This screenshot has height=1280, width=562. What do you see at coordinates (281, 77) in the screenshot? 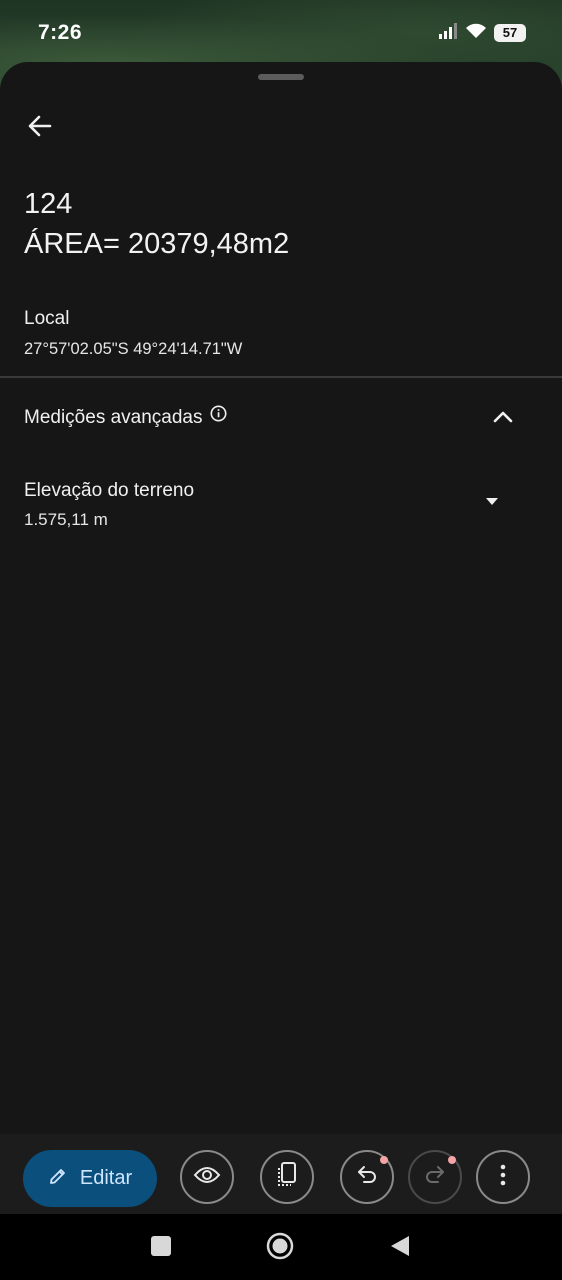
I see `drag-handle` at bounding box center [281, 77].